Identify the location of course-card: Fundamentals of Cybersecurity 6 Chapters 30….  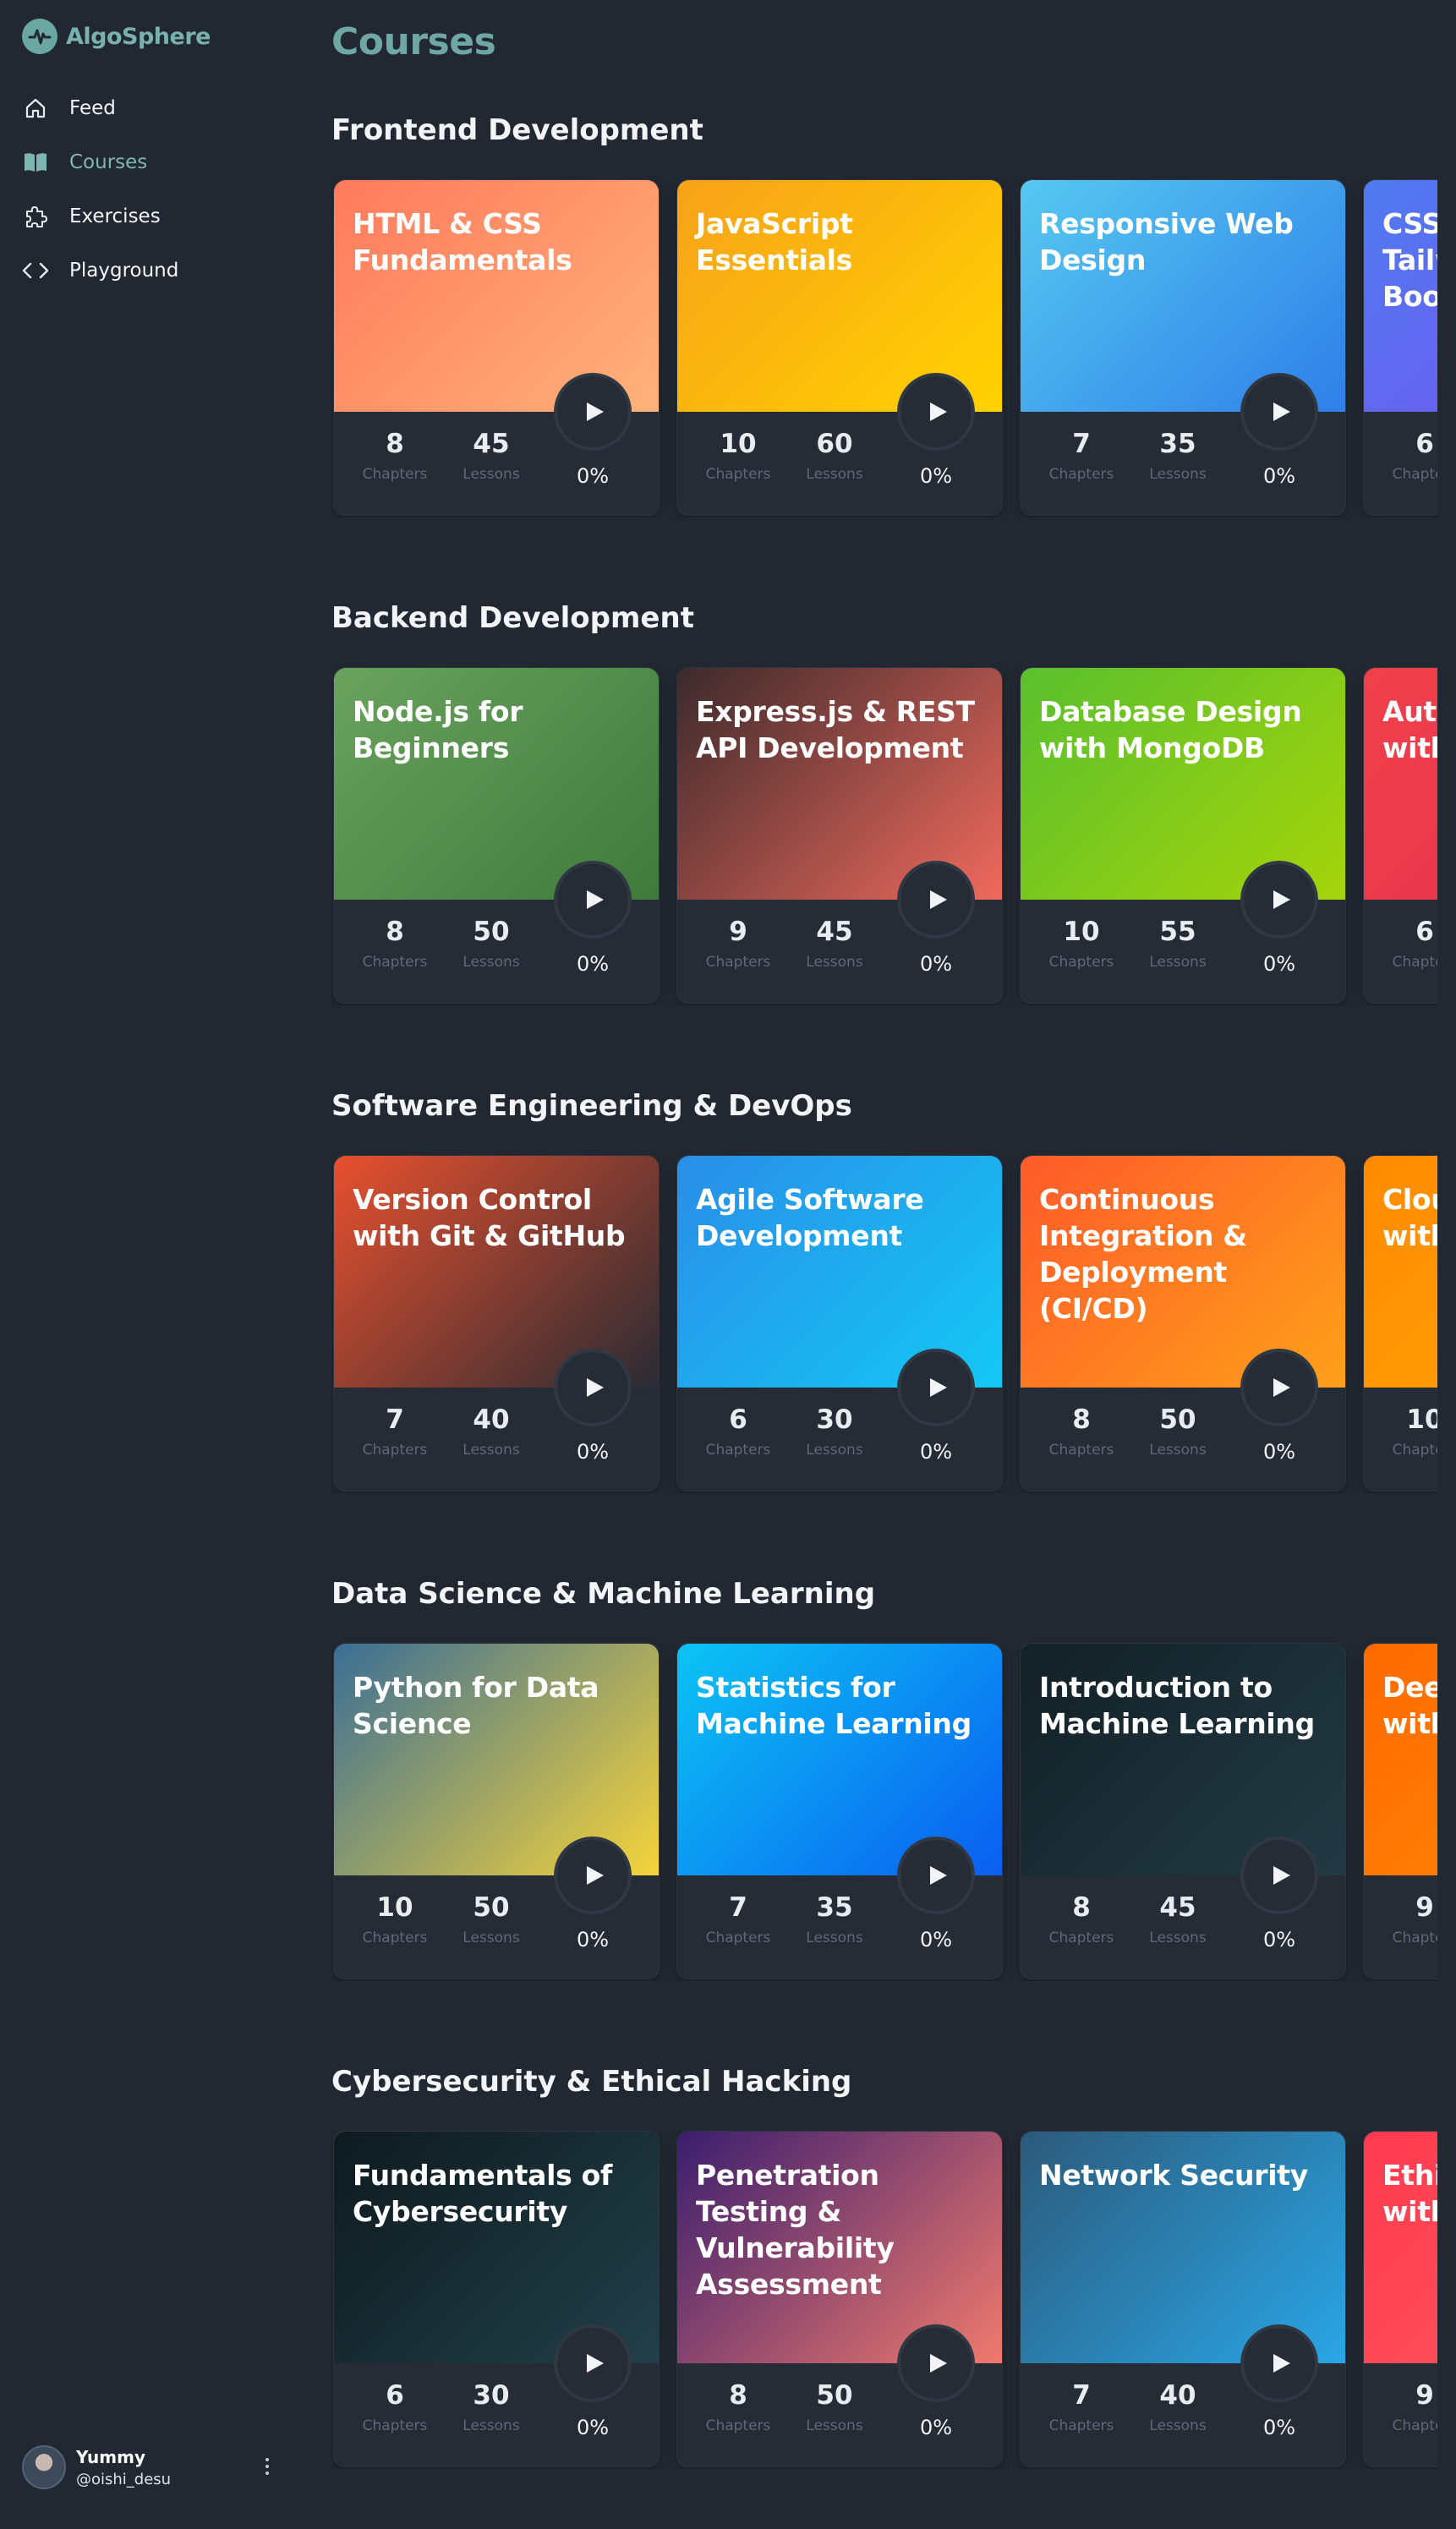
(497, 2299).